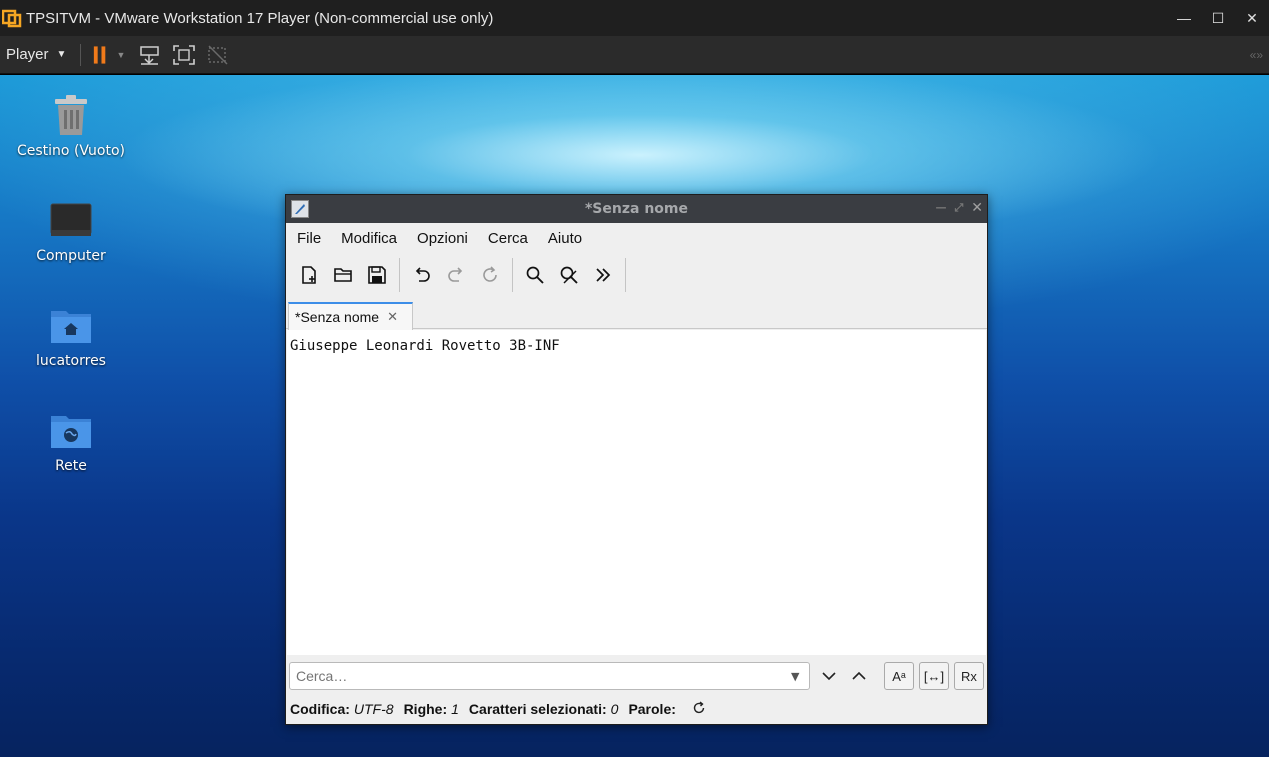 The width and height of the screenshot is (1269, 757). I want to click on undo-button, so click(422, 275).